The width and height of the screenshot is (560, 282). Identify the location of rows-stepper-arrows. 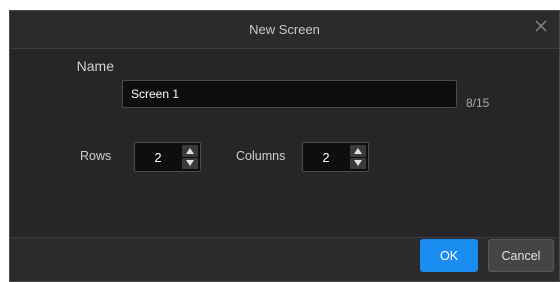
(190, 157).